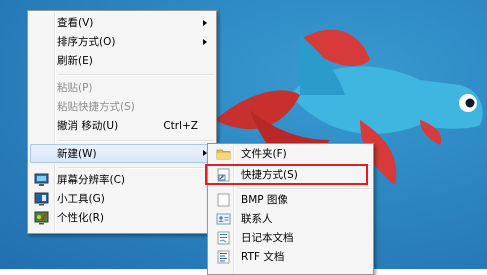 The height and width of the screenshot is (275, 487). Describe the element at coordinates (122, 218) in the screenshot. I see `menu-item-personalize: 个性化(R)` at that location.